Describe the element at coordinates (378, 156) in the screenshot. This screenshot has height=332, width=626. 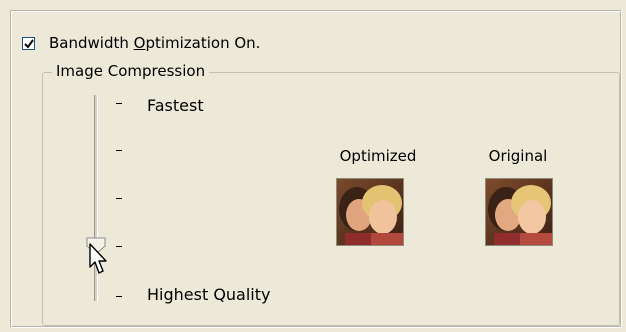
I see `optimized-title: Optimized` at that location.